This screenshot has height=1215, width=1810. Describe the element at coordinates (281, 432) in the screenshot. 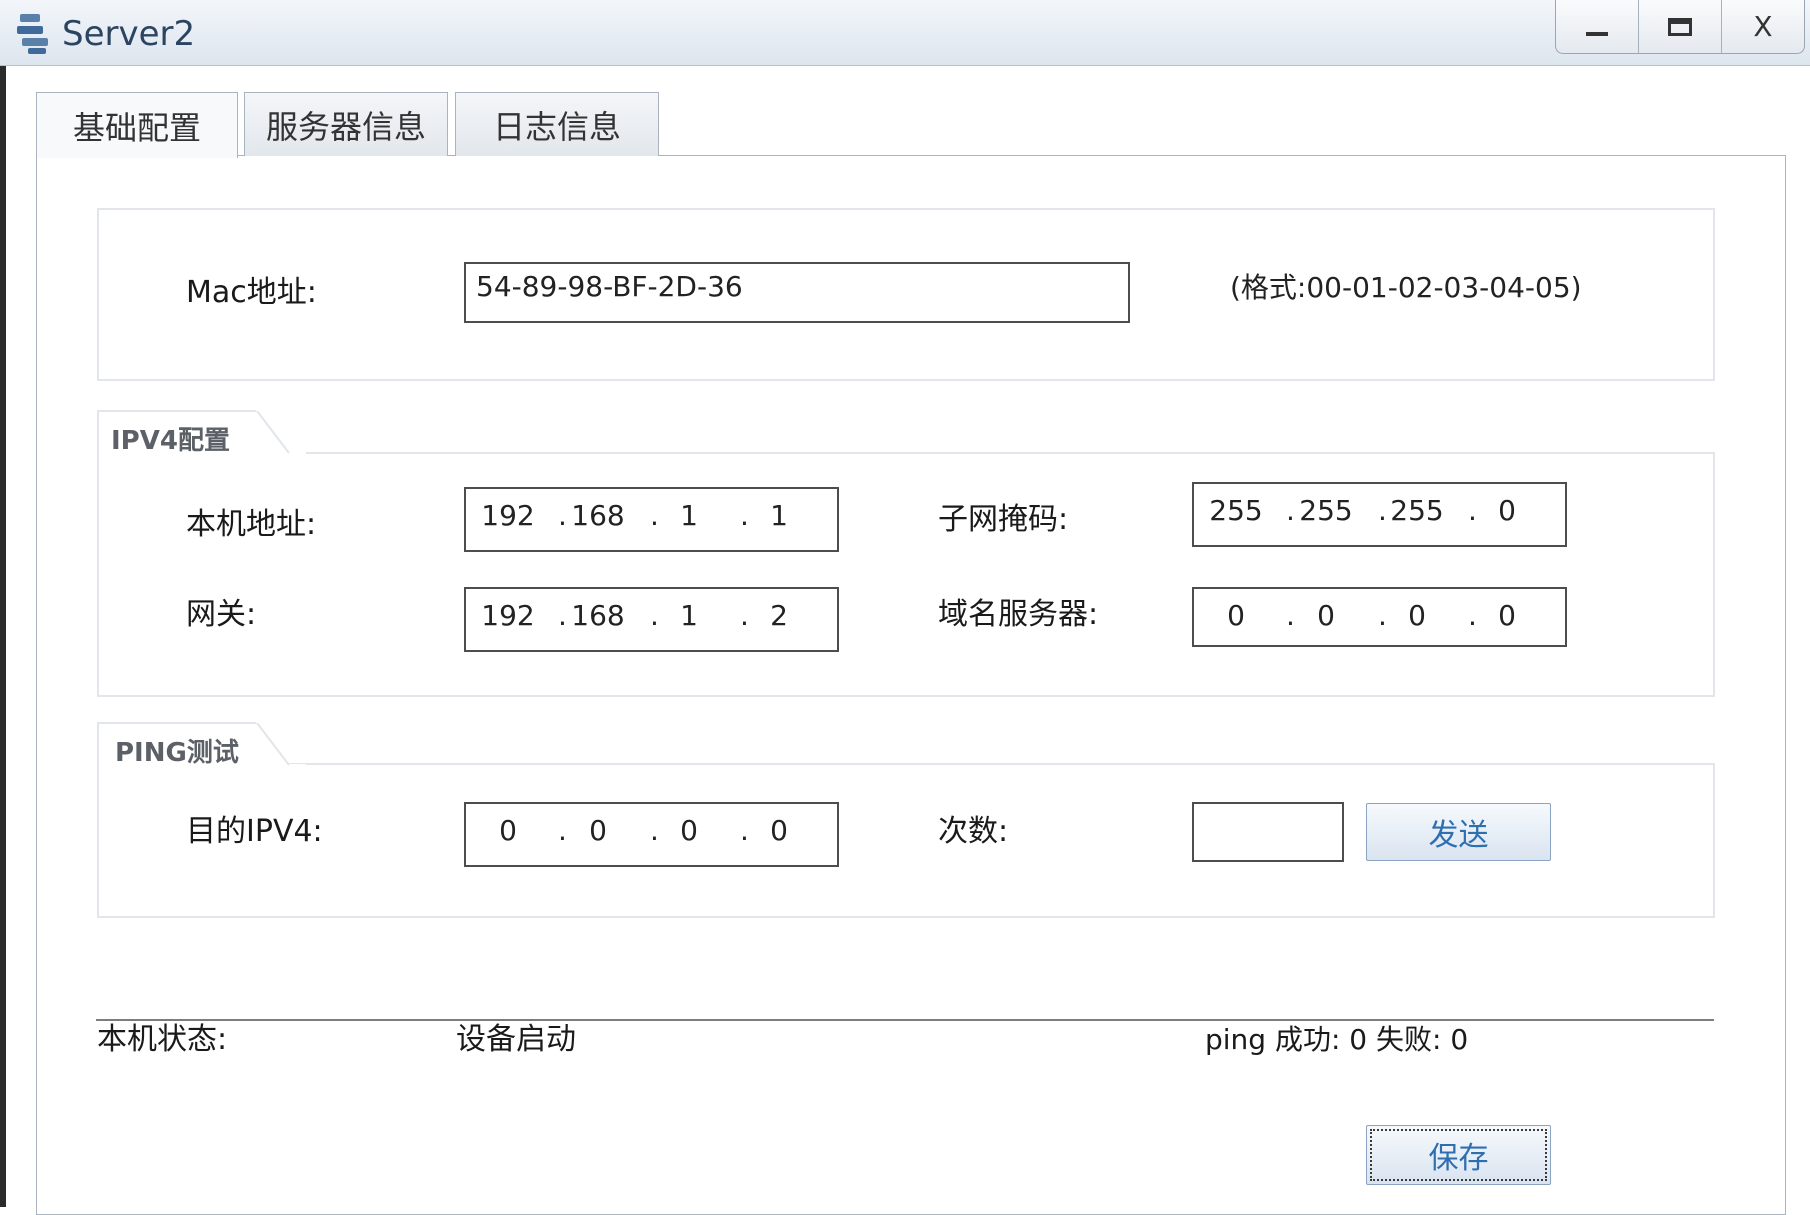

I see `ipv4-legend-slant` at that location.